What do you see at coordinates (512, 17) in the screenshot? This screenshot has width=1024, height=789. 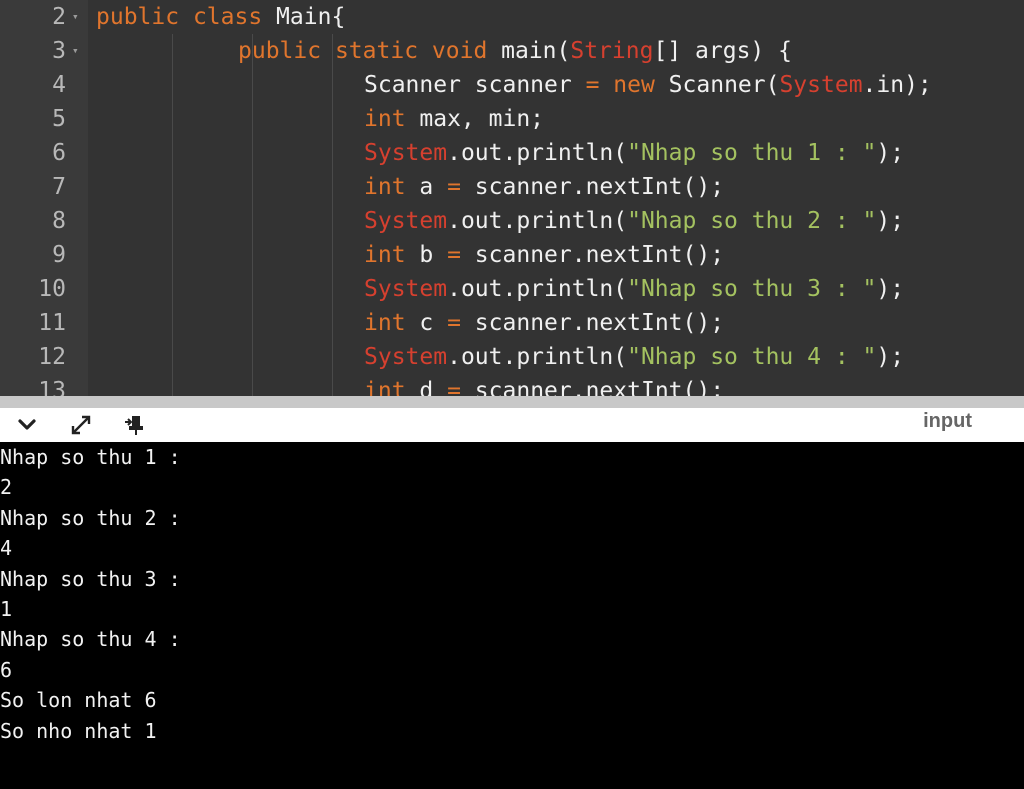 I see `code-line: 2 ▾ public class Main{` at bounding box center [512, 17].